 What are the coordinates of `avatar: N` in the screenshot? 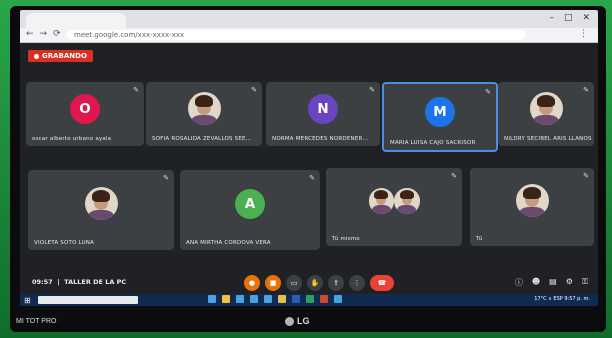 It's located at (323, 108).